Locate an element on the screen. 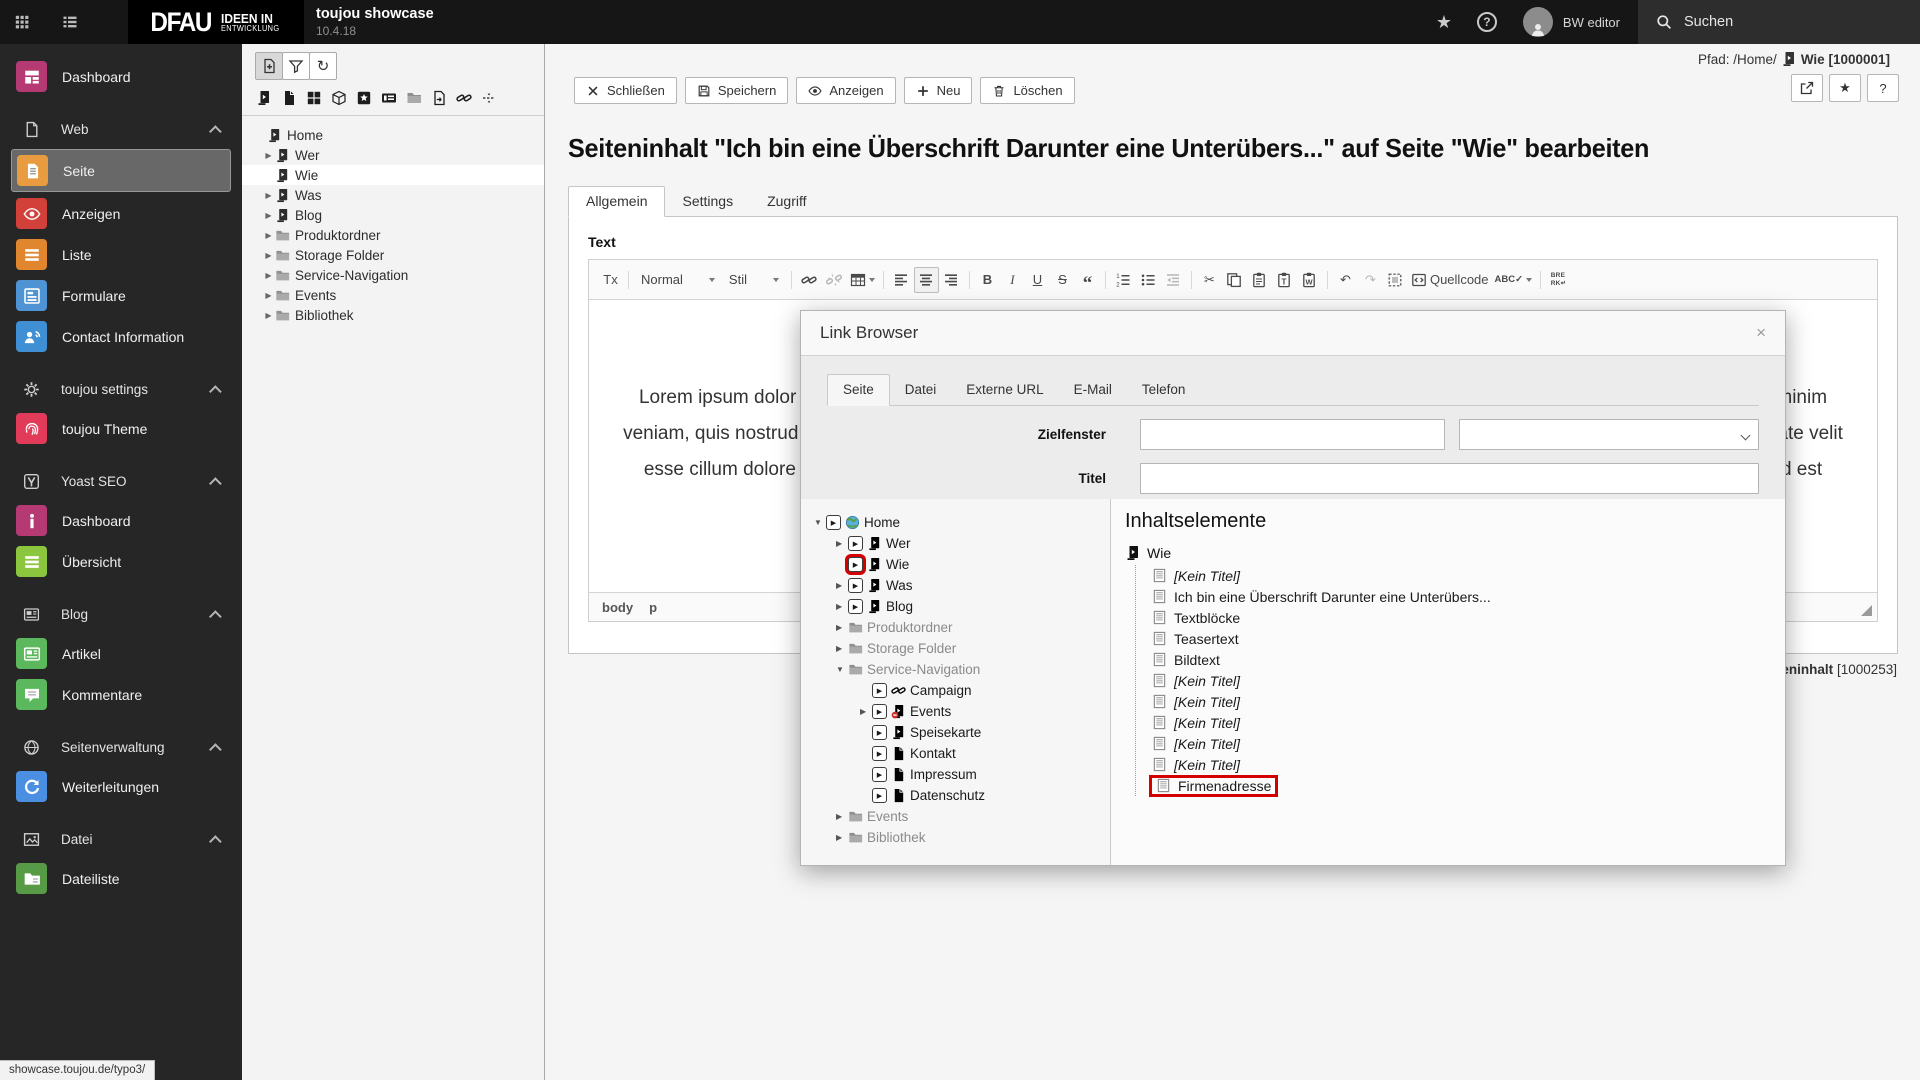  italic-button: I is located at coordinates (1012, 280).